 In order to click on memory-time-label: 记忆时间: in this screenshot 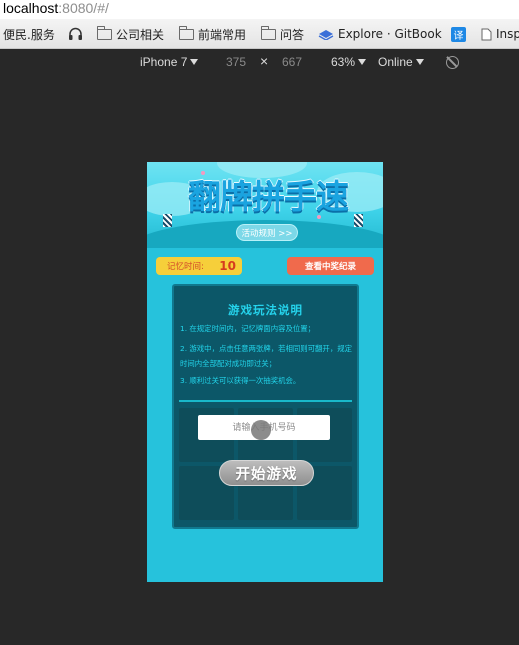, I will do `click(185, 267)`.